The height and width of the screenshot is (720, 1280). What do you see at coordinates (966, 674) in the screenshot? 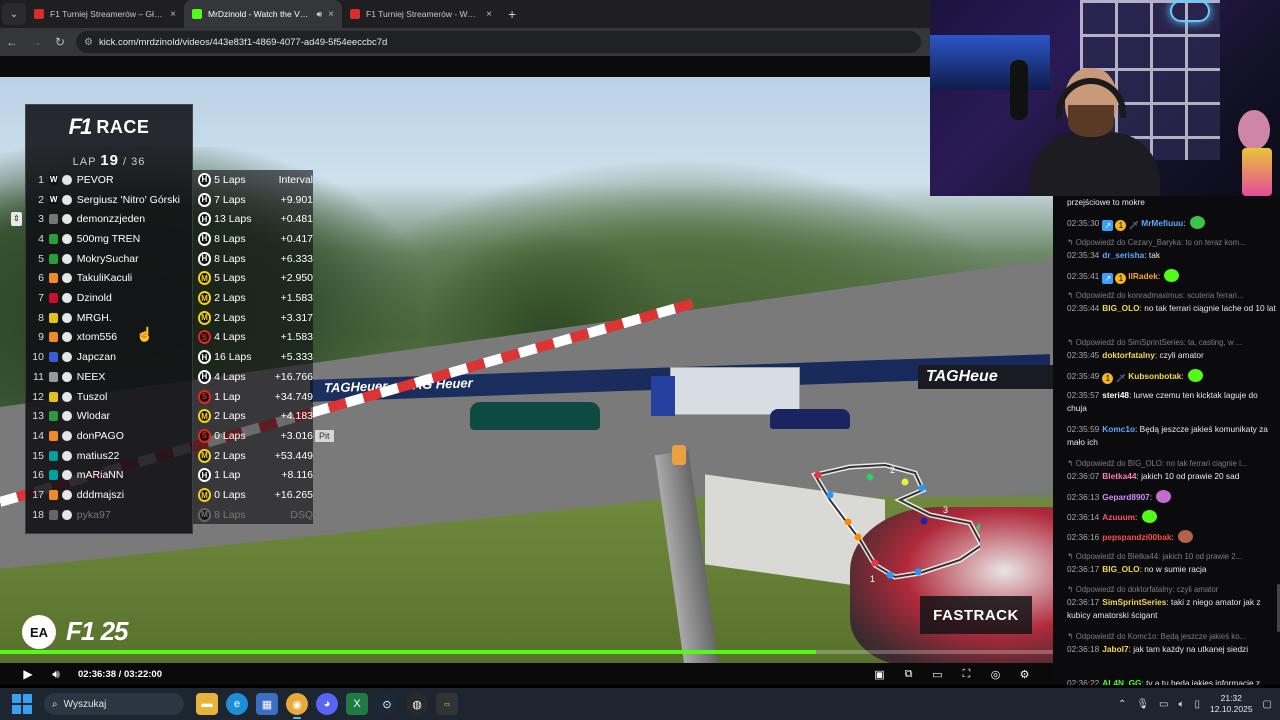
I see `fullscreen-icon: ⛶` at bounding box center [966, 674].